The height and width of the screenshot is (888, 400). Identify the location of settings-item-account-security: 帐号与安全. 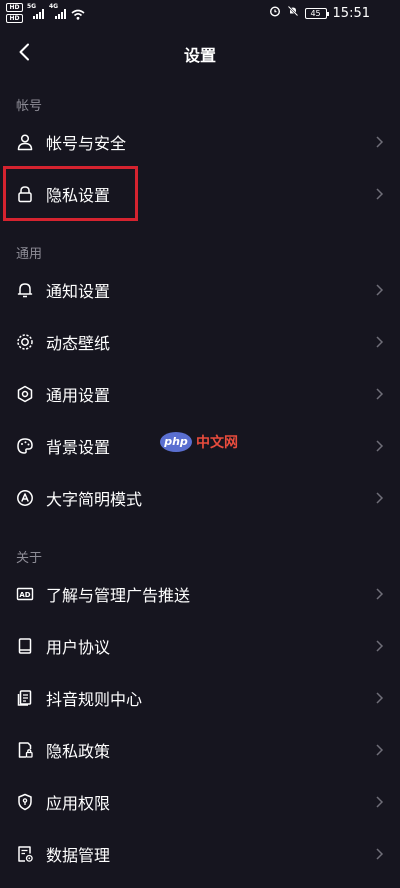
(200, 142).